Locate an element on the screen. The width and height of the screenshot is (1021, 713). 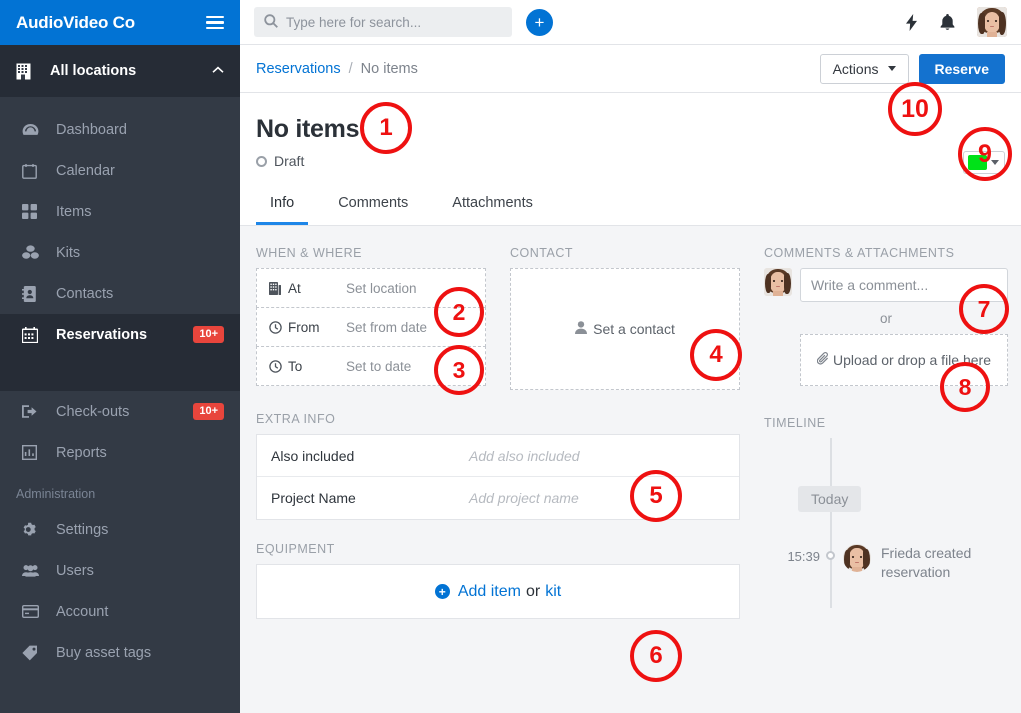
equipment-box: + Add item or kit is located at coordinates (498, 591).